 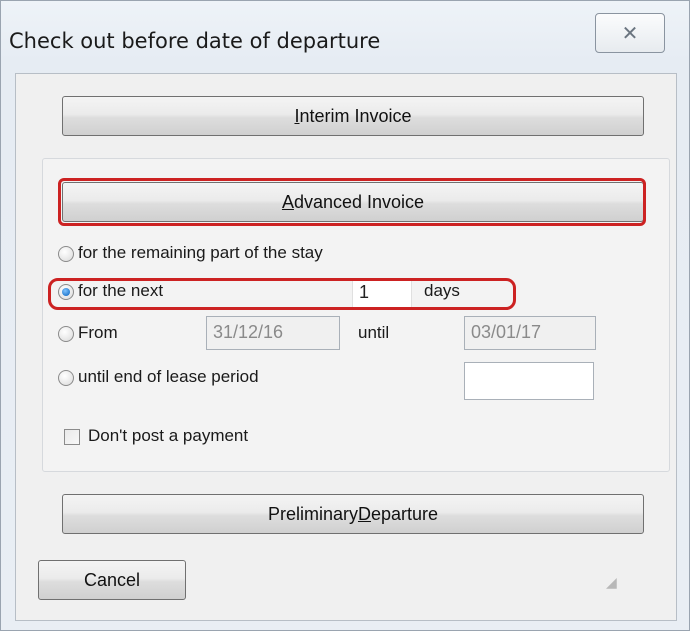 I want to click on preliminary-departure-accel: D, so click(x=364, y=513).